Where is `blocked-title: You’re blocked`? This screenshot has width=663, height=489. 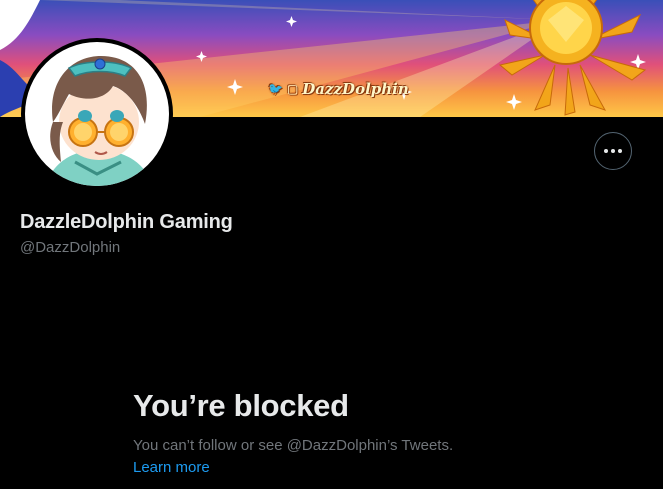 blocked-title: You’re blocked is located at coordinates (241, 405).